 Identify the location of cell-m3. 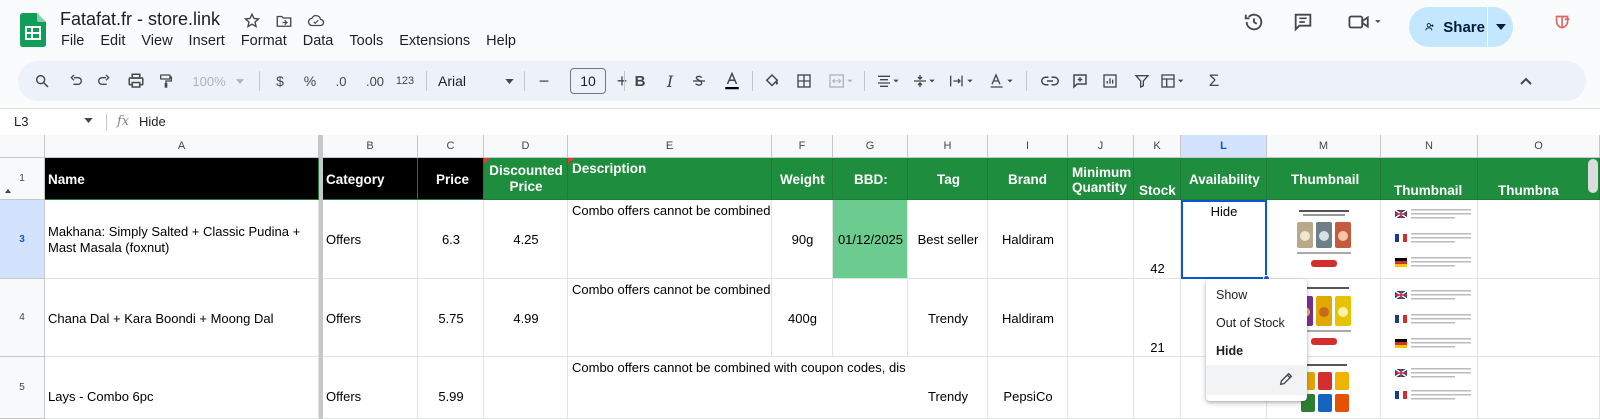
(1324, 239).